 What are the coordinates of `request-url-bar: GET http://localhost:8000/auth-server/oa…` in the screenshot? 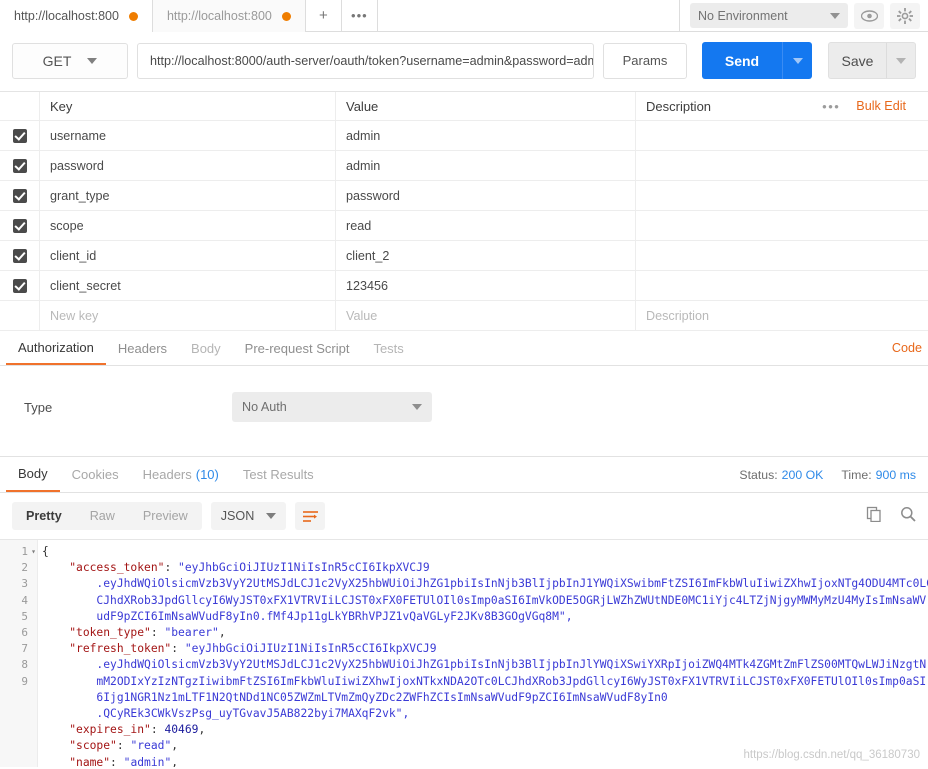 It's located at (464, 61).